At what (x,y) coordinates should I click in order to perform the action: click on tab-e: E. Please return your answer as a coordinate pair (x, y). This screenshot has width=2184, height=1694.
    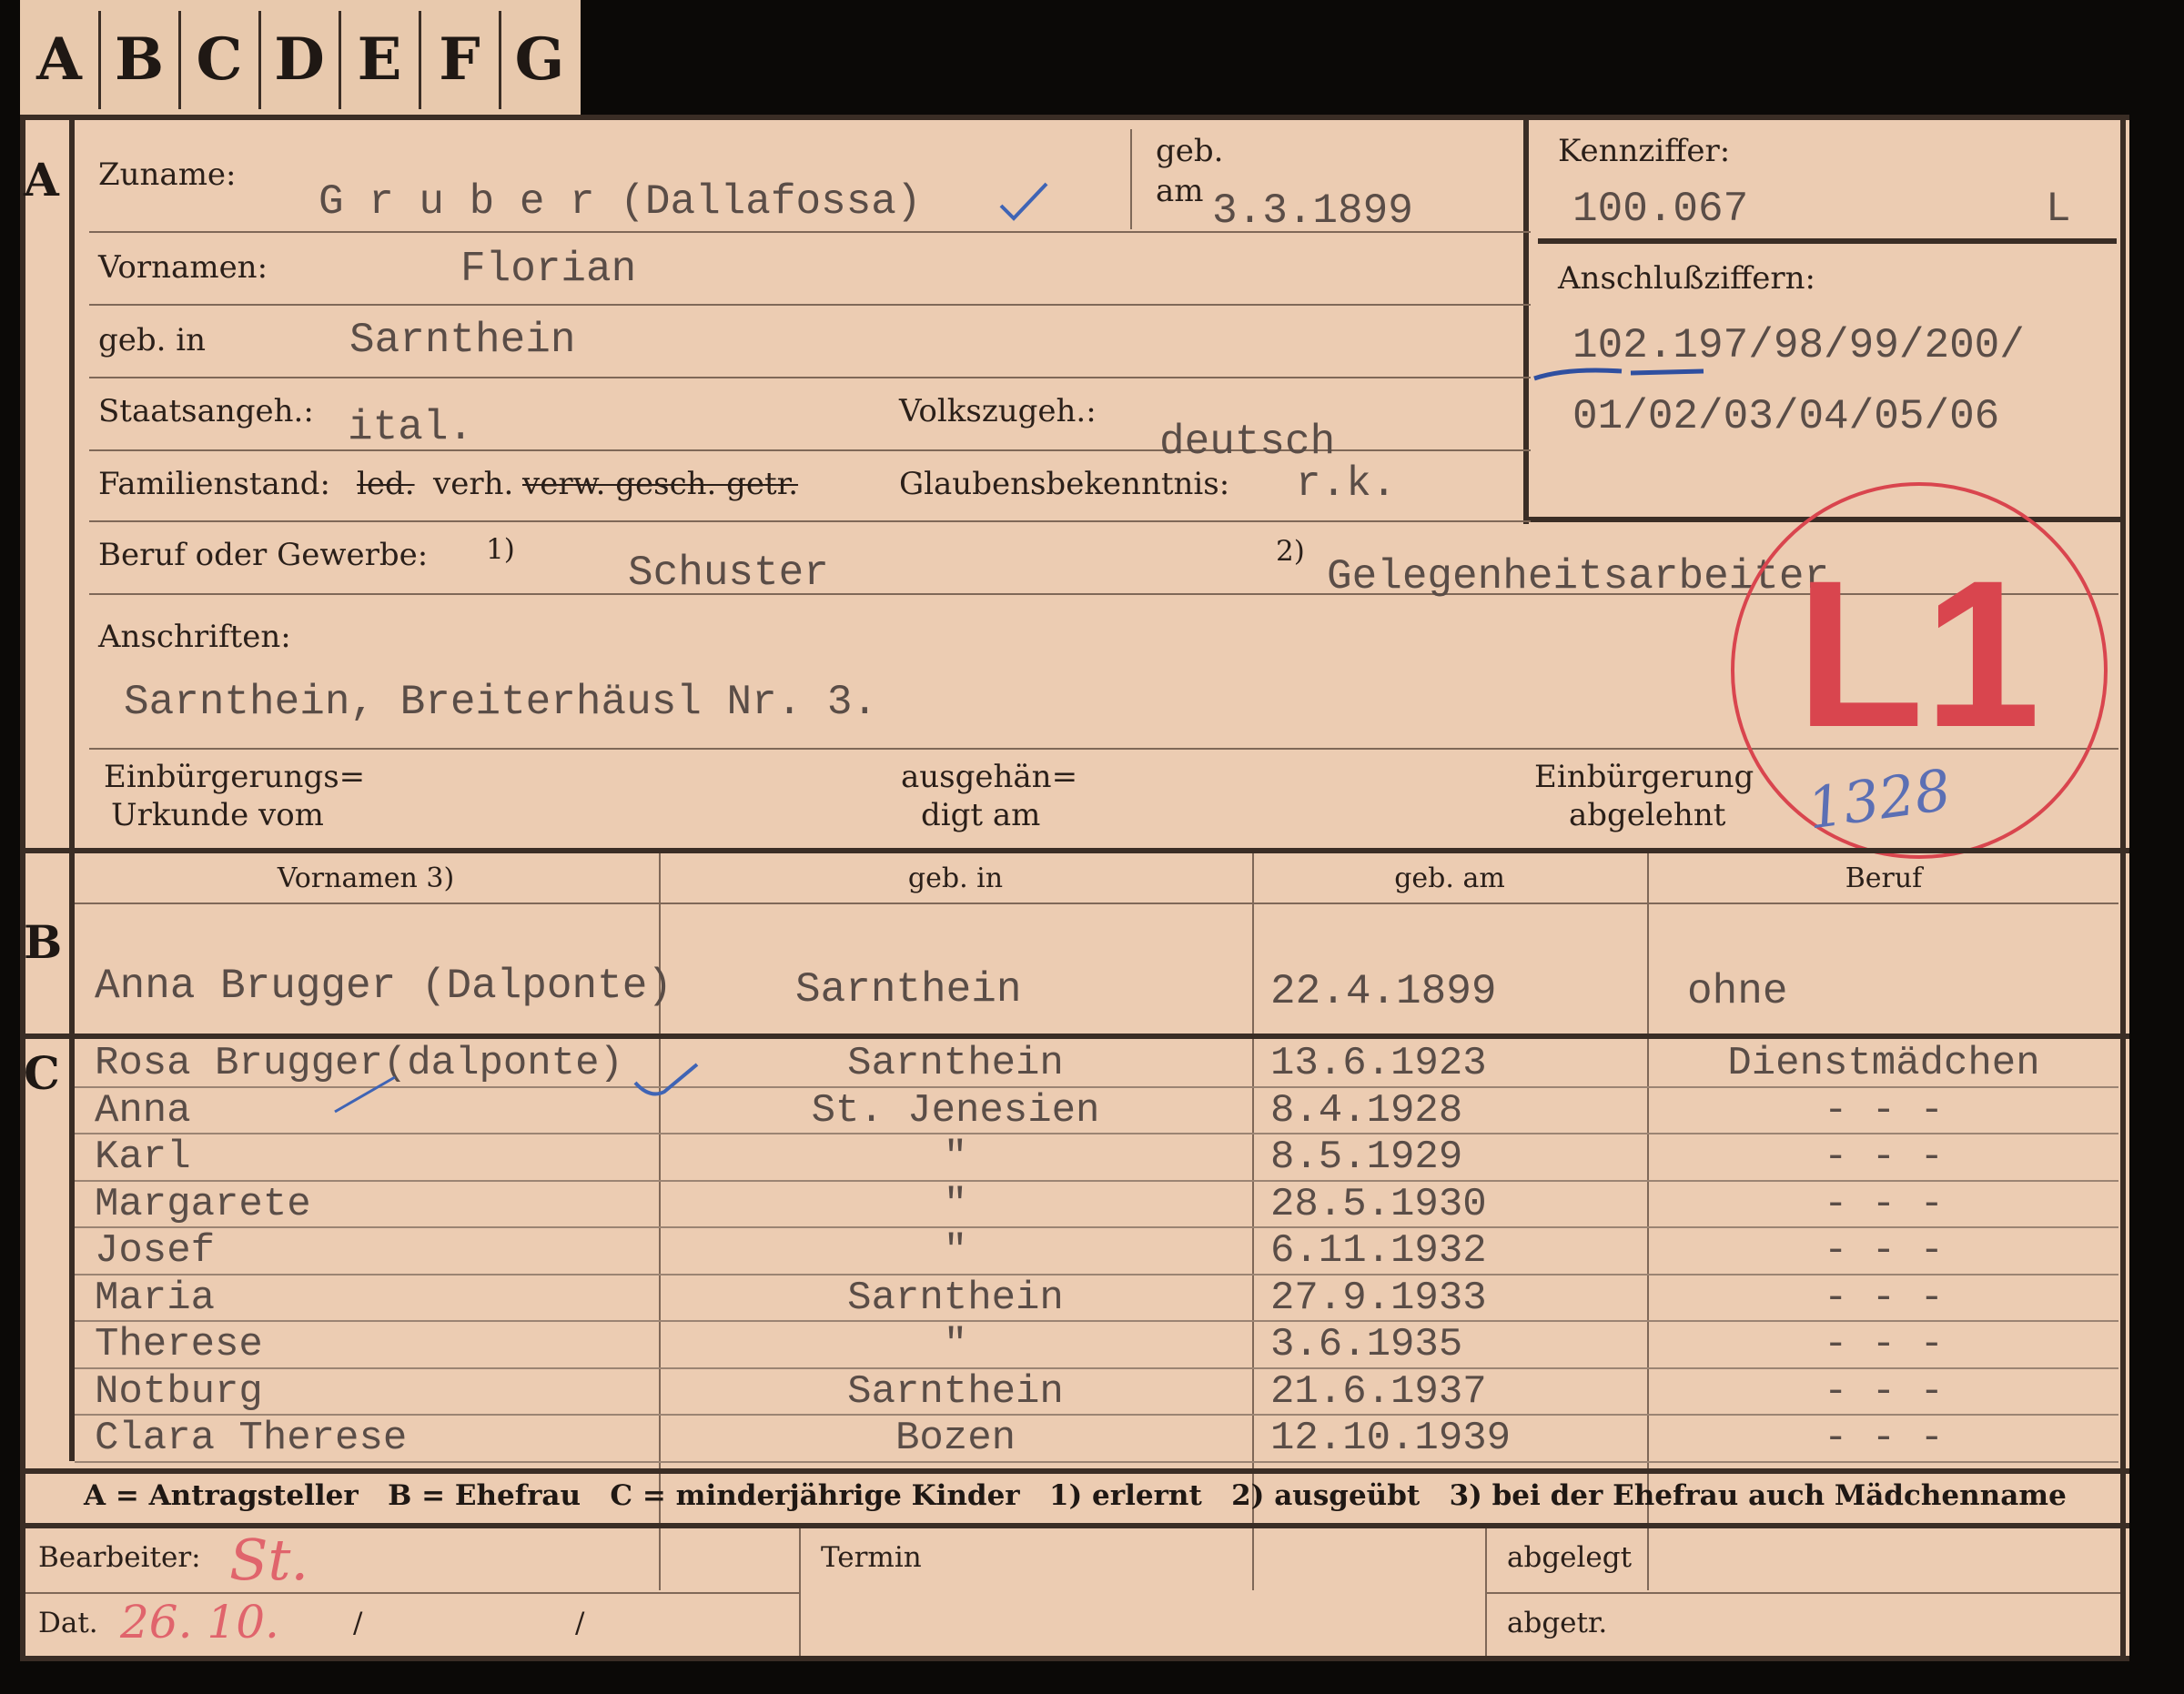
    Looking at the image, I should click on (380, 60).